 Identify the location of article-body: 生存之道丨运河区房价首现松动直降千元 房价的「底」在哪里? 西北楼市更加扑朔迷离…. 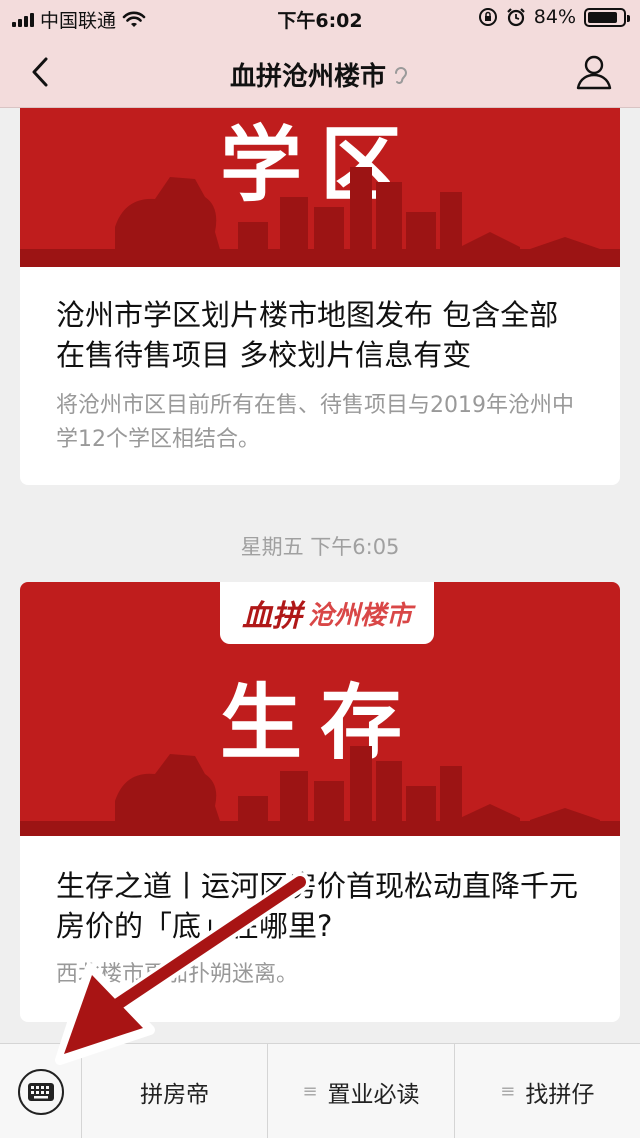
(320, 914).